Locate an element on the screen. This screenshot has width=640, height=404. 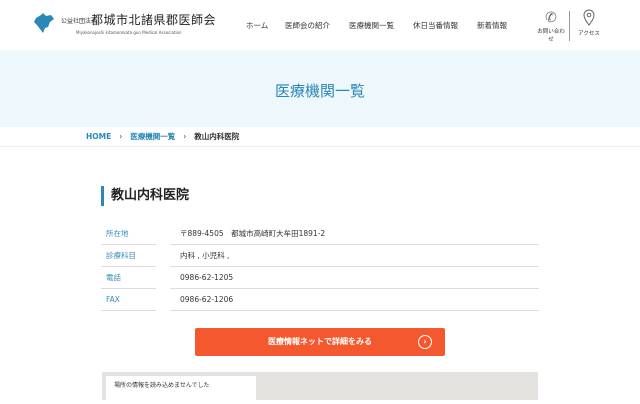
row-value: 0986-62-1206 is located at coordinates (354, 300).